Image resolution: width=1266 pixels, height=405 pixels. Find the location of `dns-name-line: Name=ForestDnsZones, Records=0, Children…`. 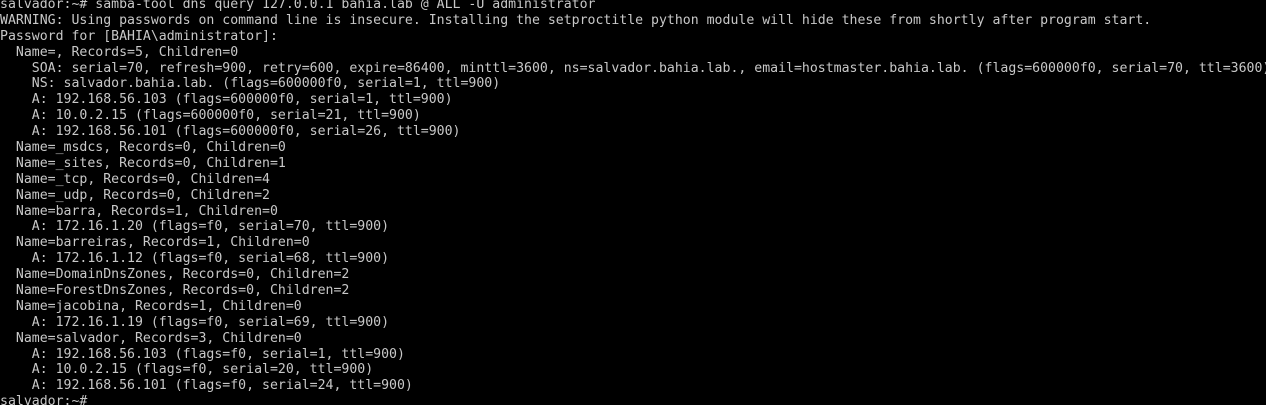

dns-name-line: Name=ForestDnsZones, Records=0, Children… is located at coordinates (175, 291).